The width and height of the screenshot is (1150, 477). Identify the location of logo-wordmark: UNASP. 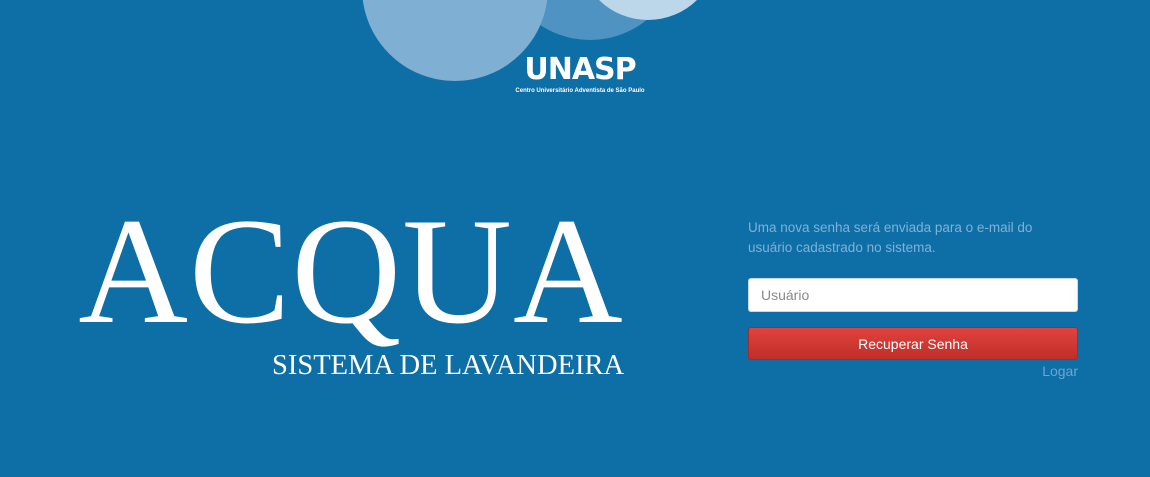
(580, 69).